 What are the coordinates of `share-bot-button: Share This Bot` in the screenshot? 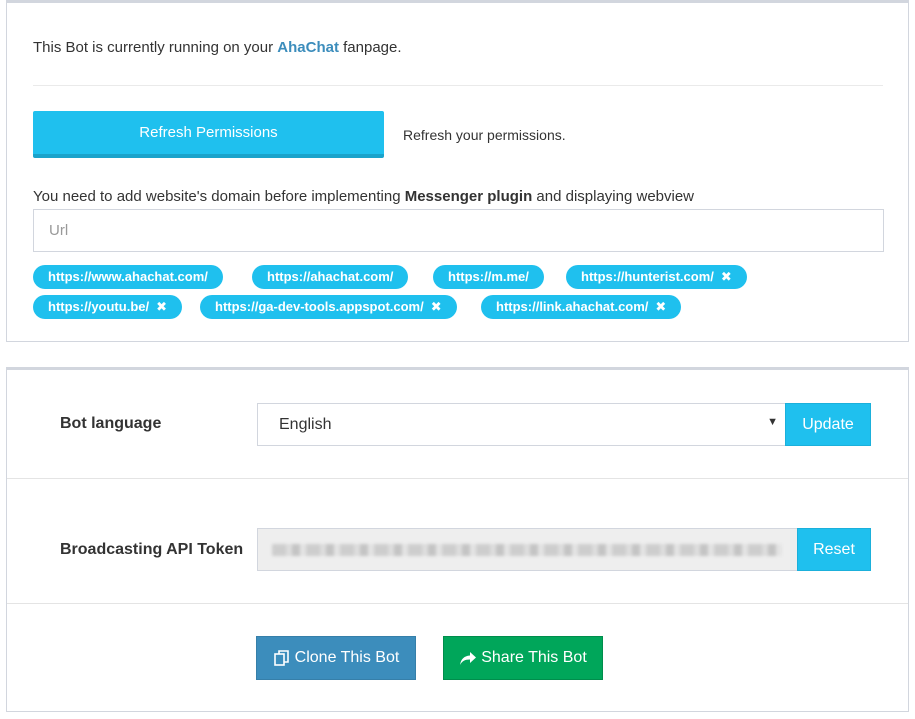 It's located at (523, 658).